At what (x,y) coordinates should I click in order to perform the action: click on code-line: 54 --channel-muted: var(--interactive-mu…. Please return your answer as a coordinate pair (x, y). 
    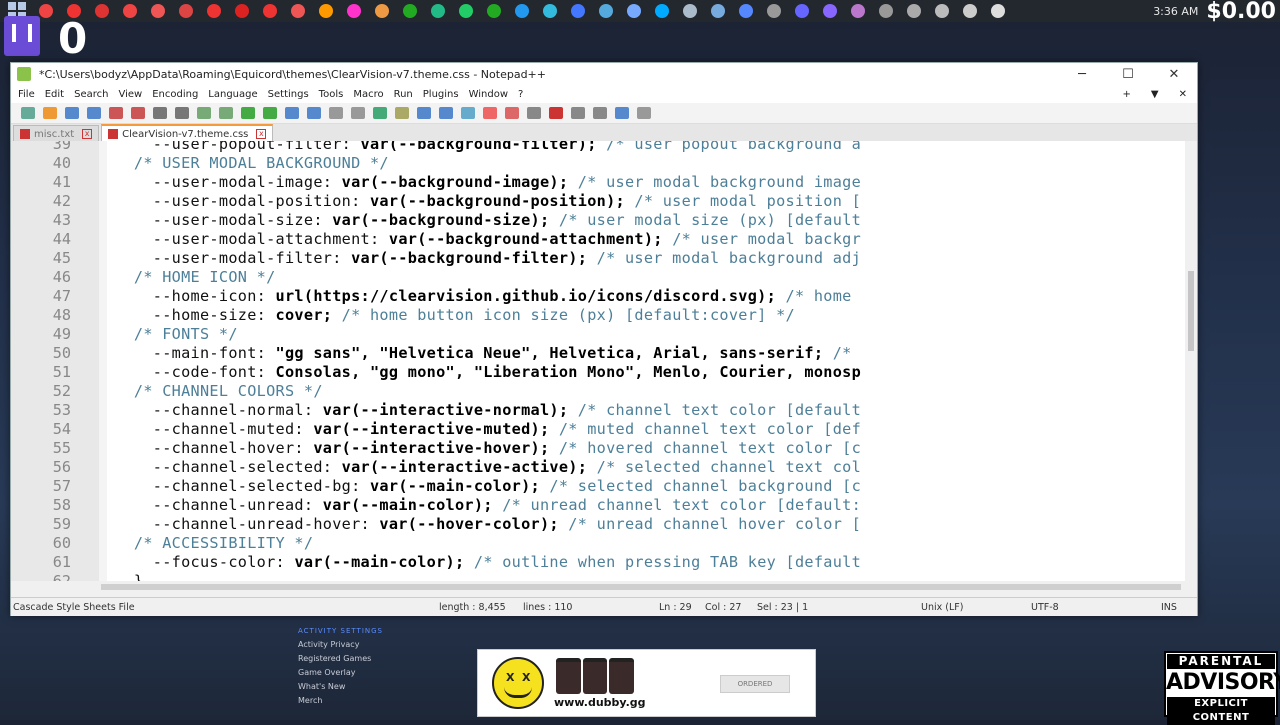
    Looking at the image, I should click on (598, 429).